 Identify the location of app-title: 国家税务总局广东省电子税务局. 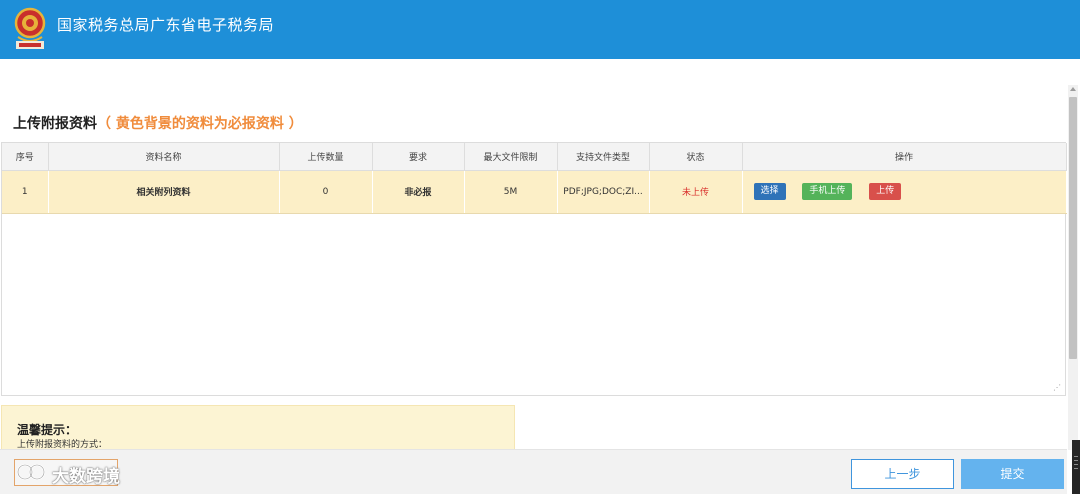
(166, 25).